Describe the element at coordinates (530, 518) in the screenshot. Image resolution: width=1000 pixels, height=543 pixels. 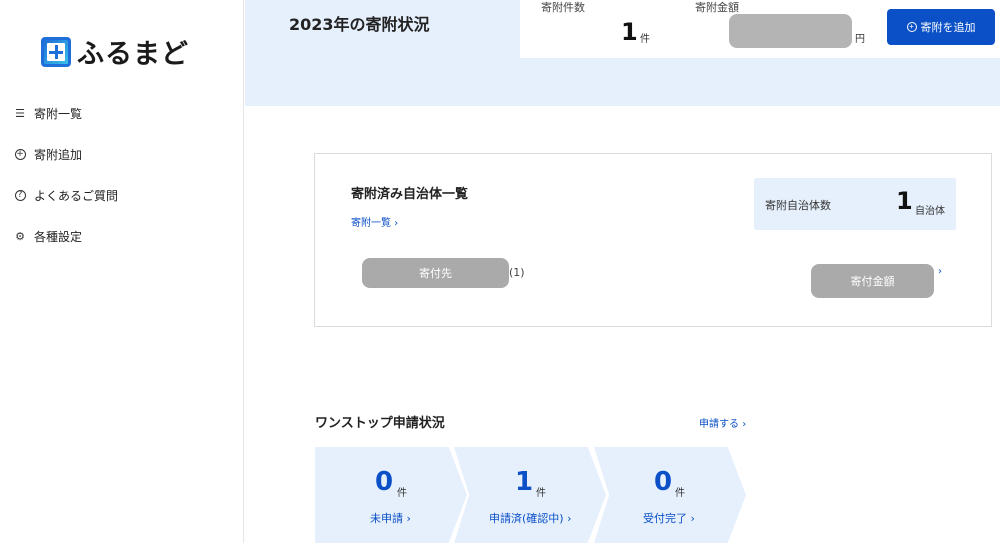
I see `step-label: 申請済(確認中) ›` at that location.